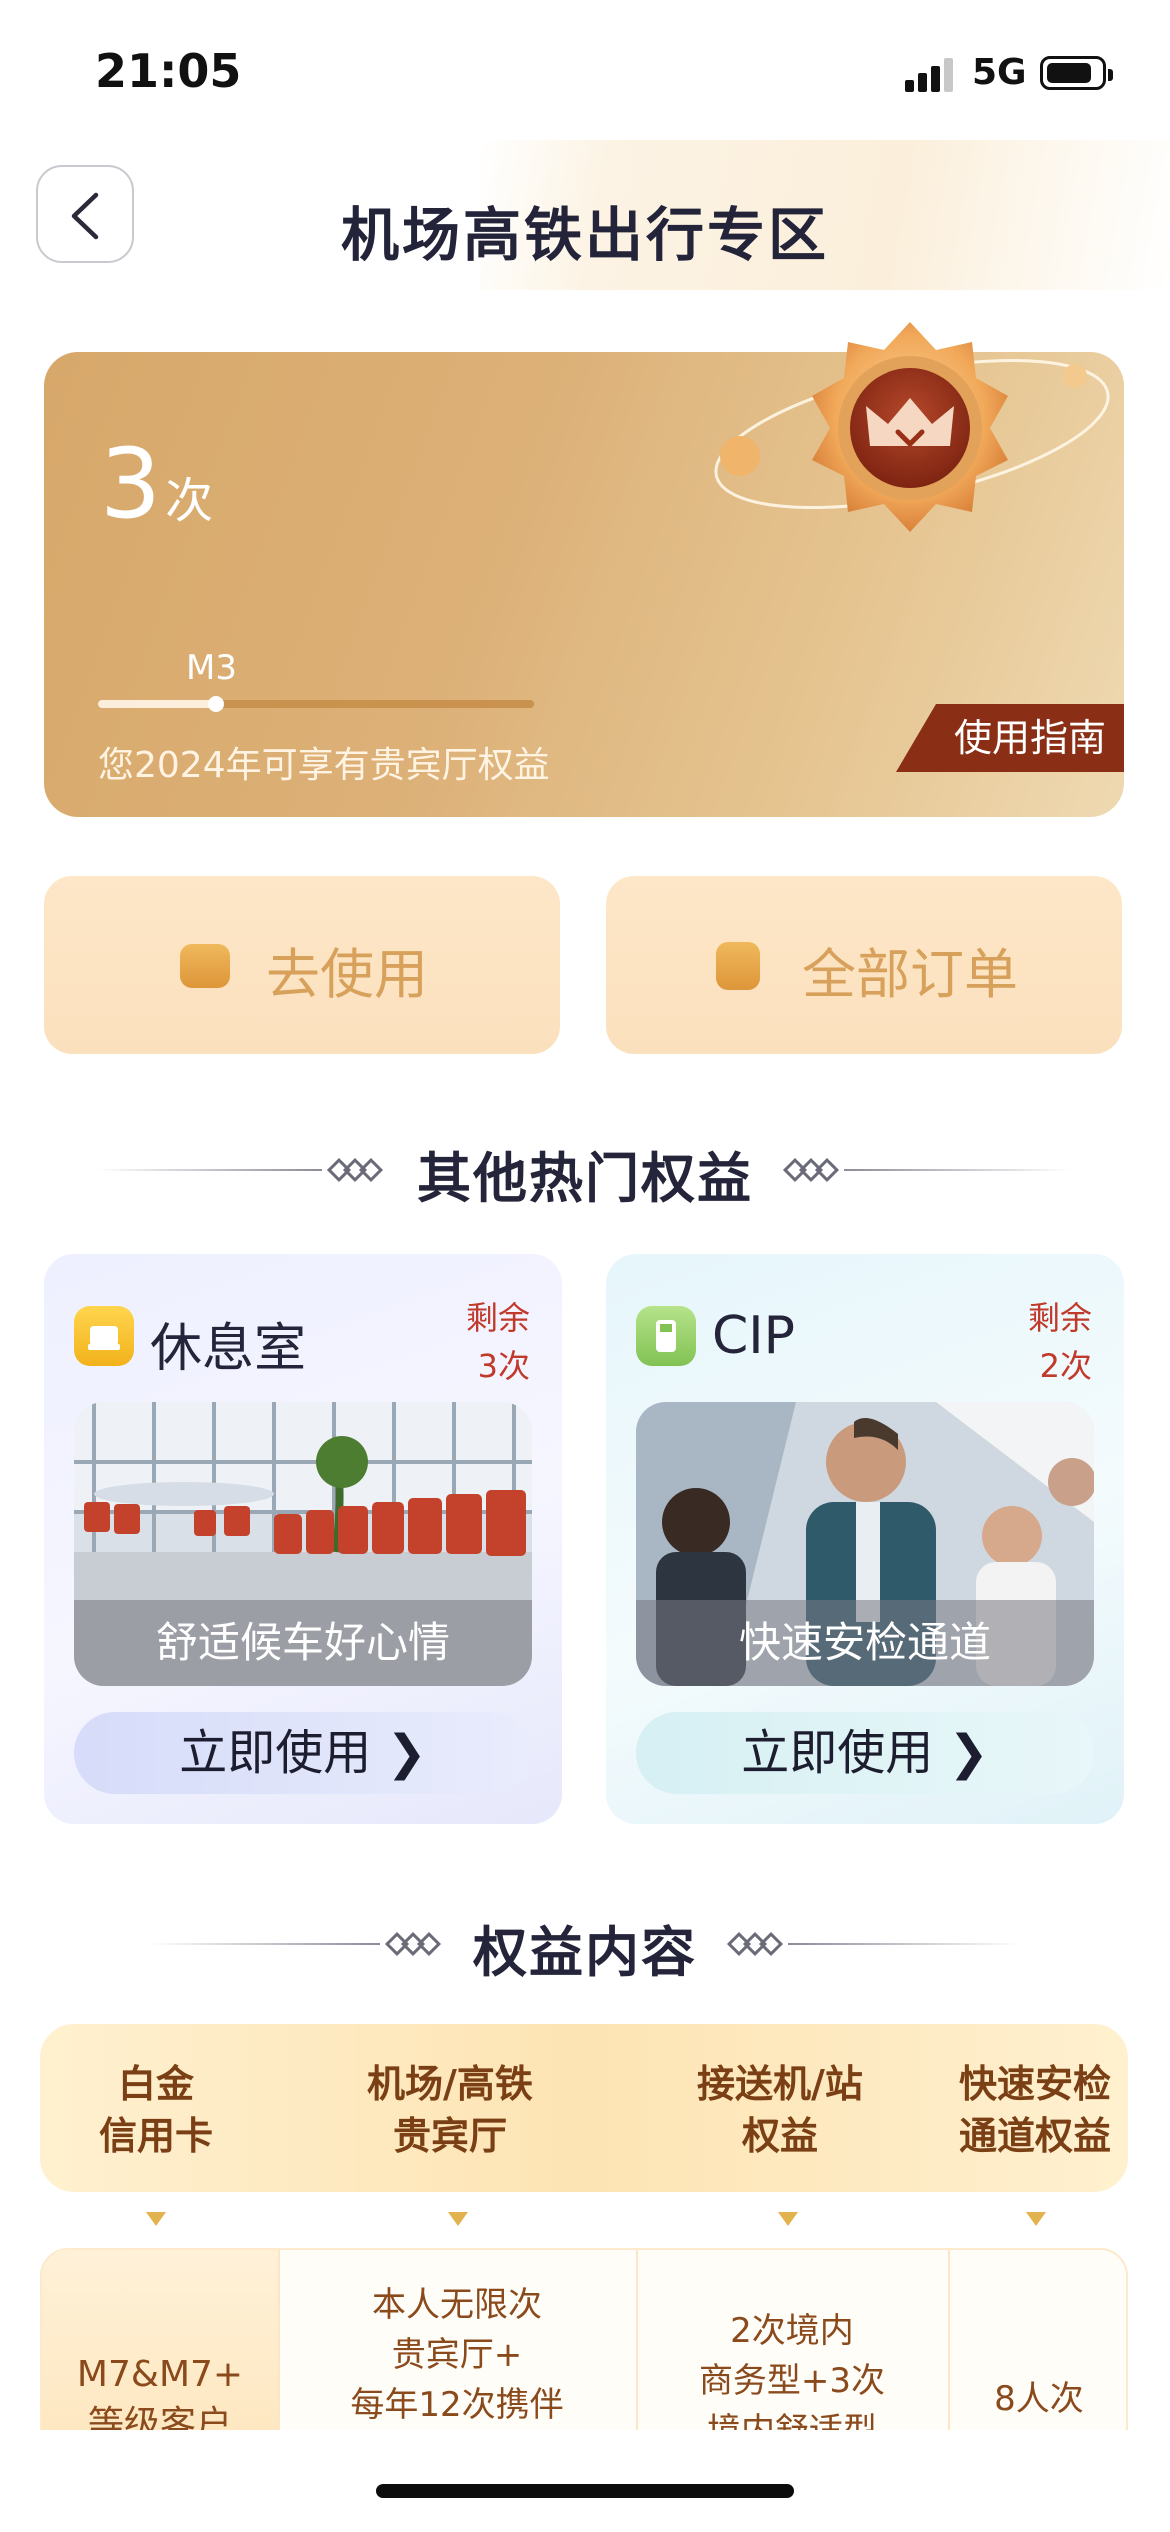 This screenshot has height=2532, width=1170. What do you see at coordinates (303, 1544) in the screenshot?
I see `lounge-photo: 舒适候车好心情` at bounding box center [303, 1544].